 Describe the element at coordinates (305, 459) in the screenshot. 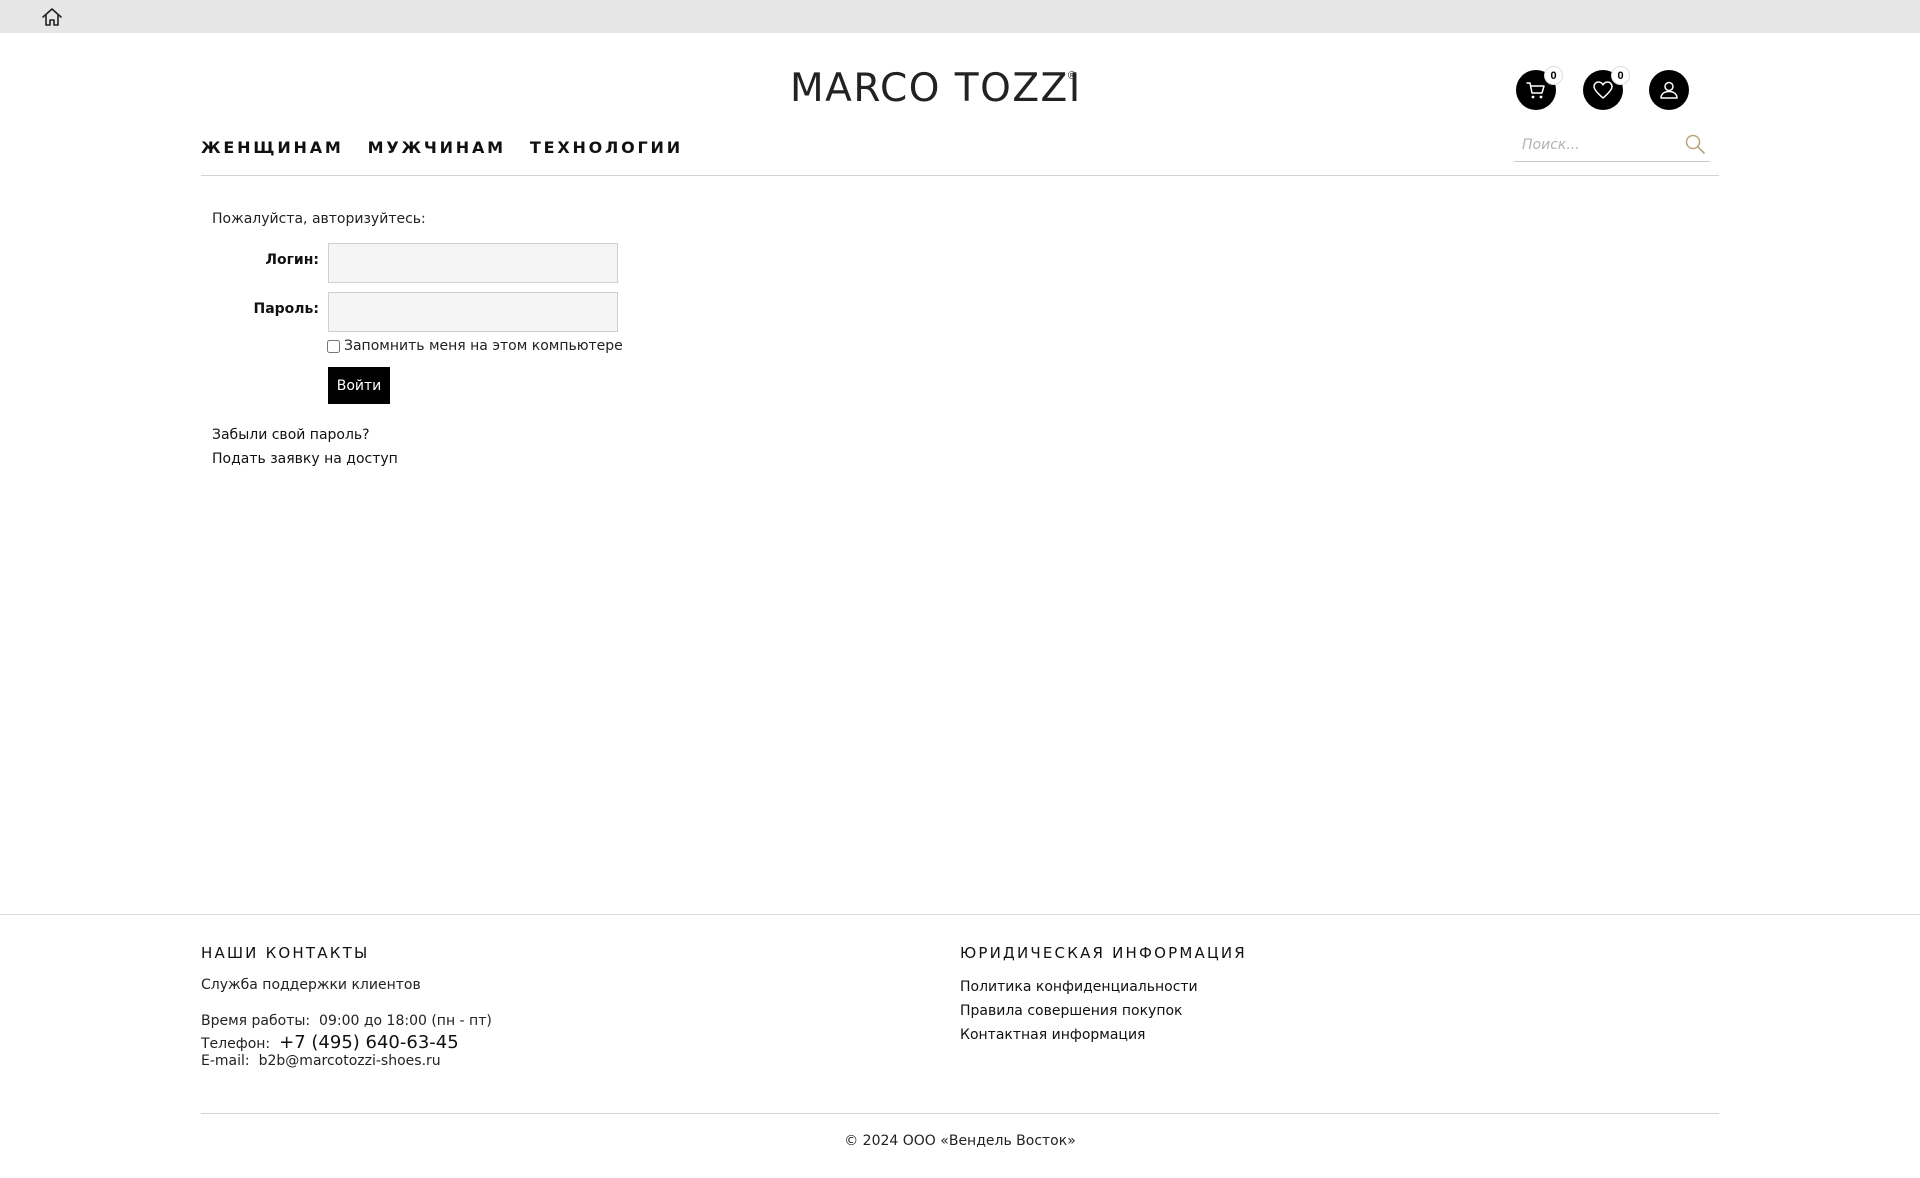

I see `request-access-link: Подать заявку на доступ` at that location.